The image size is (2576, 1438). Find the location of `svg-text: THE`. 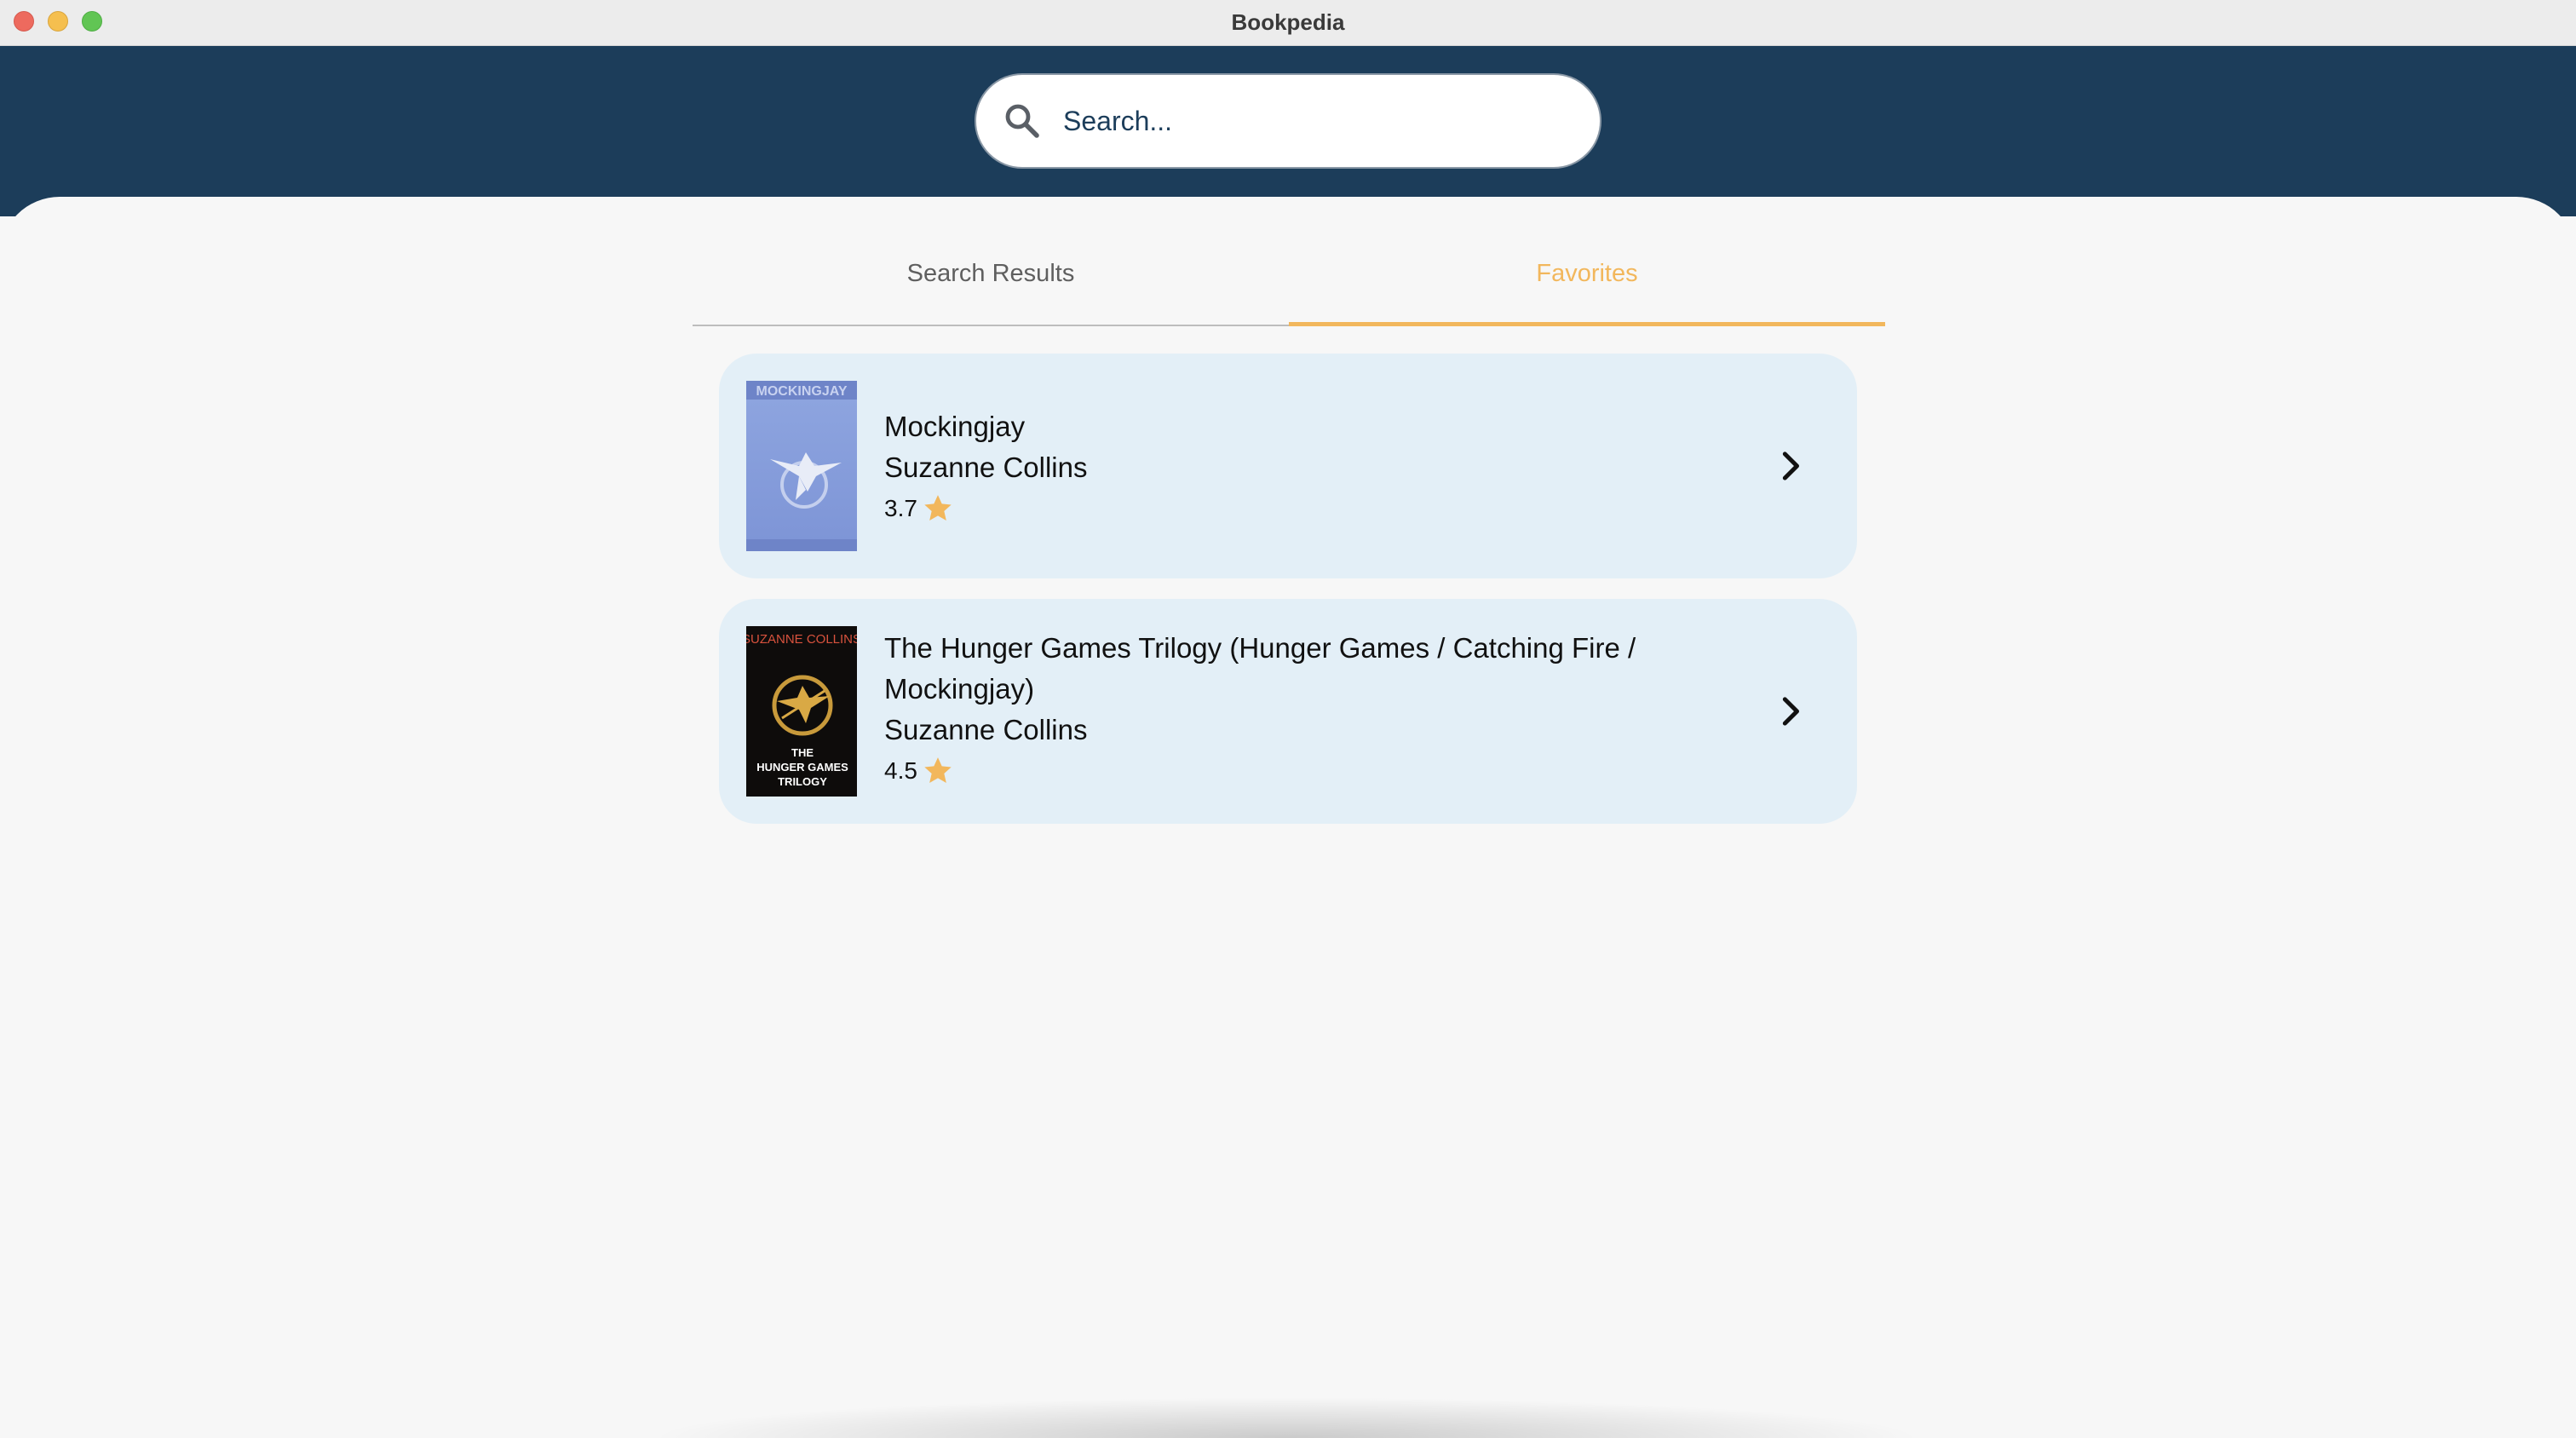

svg-text: THE is located at coordinates (803, 752).